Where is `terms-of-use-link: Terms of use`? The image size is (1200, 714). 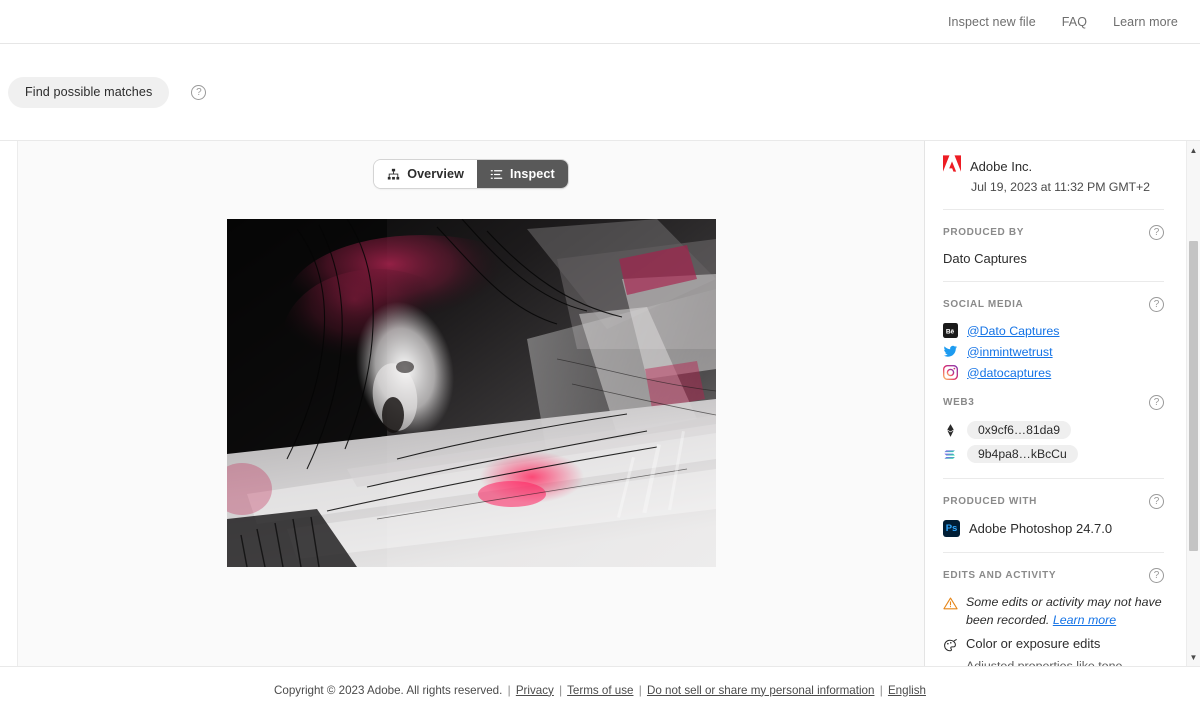 terms-of-use-link: Terms of use is located at coordinates (600, 690).